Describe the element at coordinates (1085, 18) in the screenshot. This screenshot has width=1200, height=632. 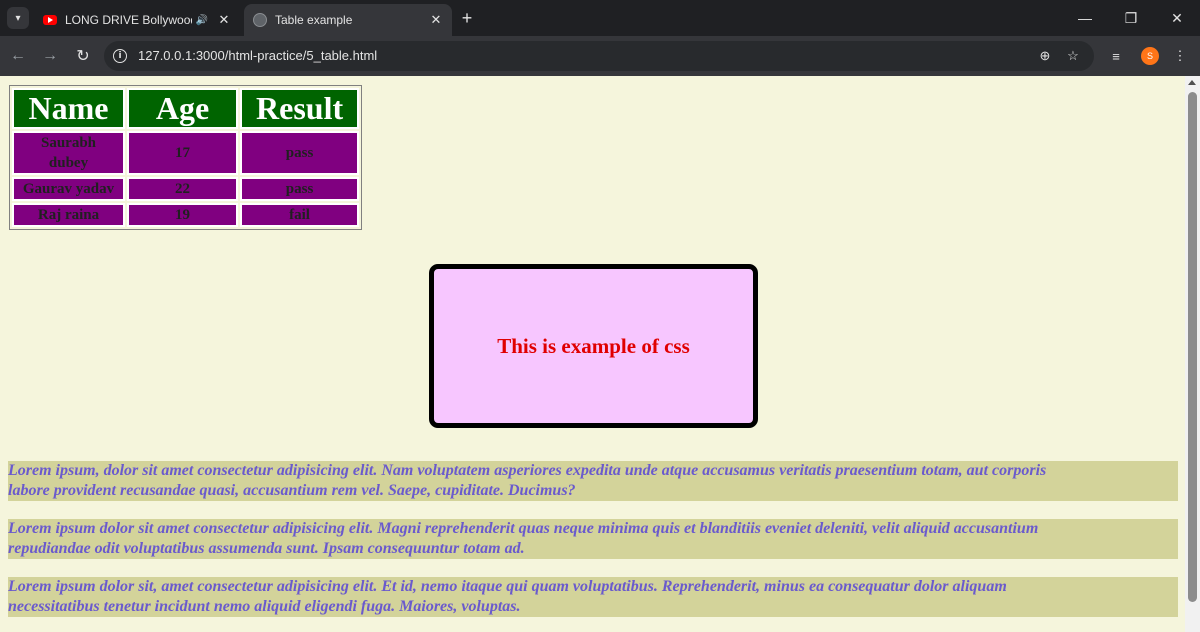
I see `minimize-button: —` at that location.